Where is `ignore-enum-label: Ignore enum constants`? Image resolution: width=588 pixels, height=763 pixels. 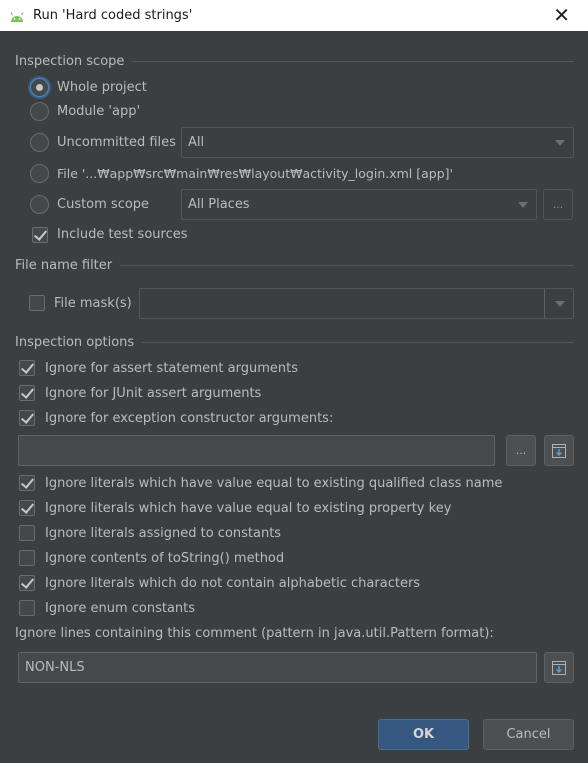
ignore-enum-label: Ignore enum constants is located at coordinates (120, 608).